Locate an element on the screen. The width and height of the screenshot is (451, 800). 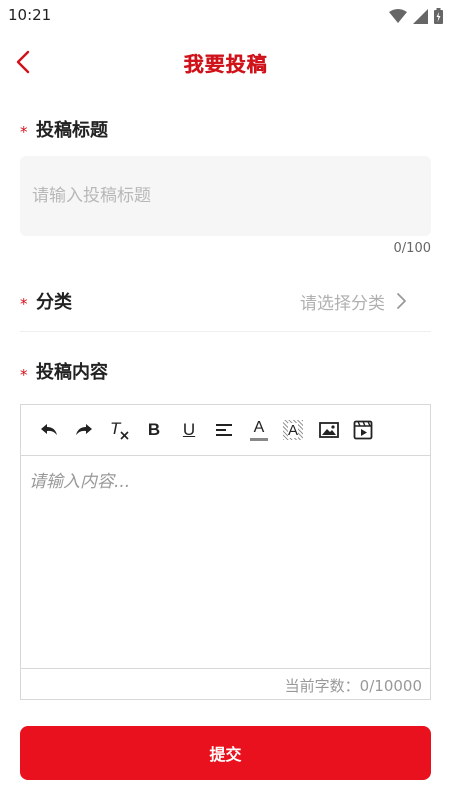
highlight-icon: A is located at coordinates (293, 430).